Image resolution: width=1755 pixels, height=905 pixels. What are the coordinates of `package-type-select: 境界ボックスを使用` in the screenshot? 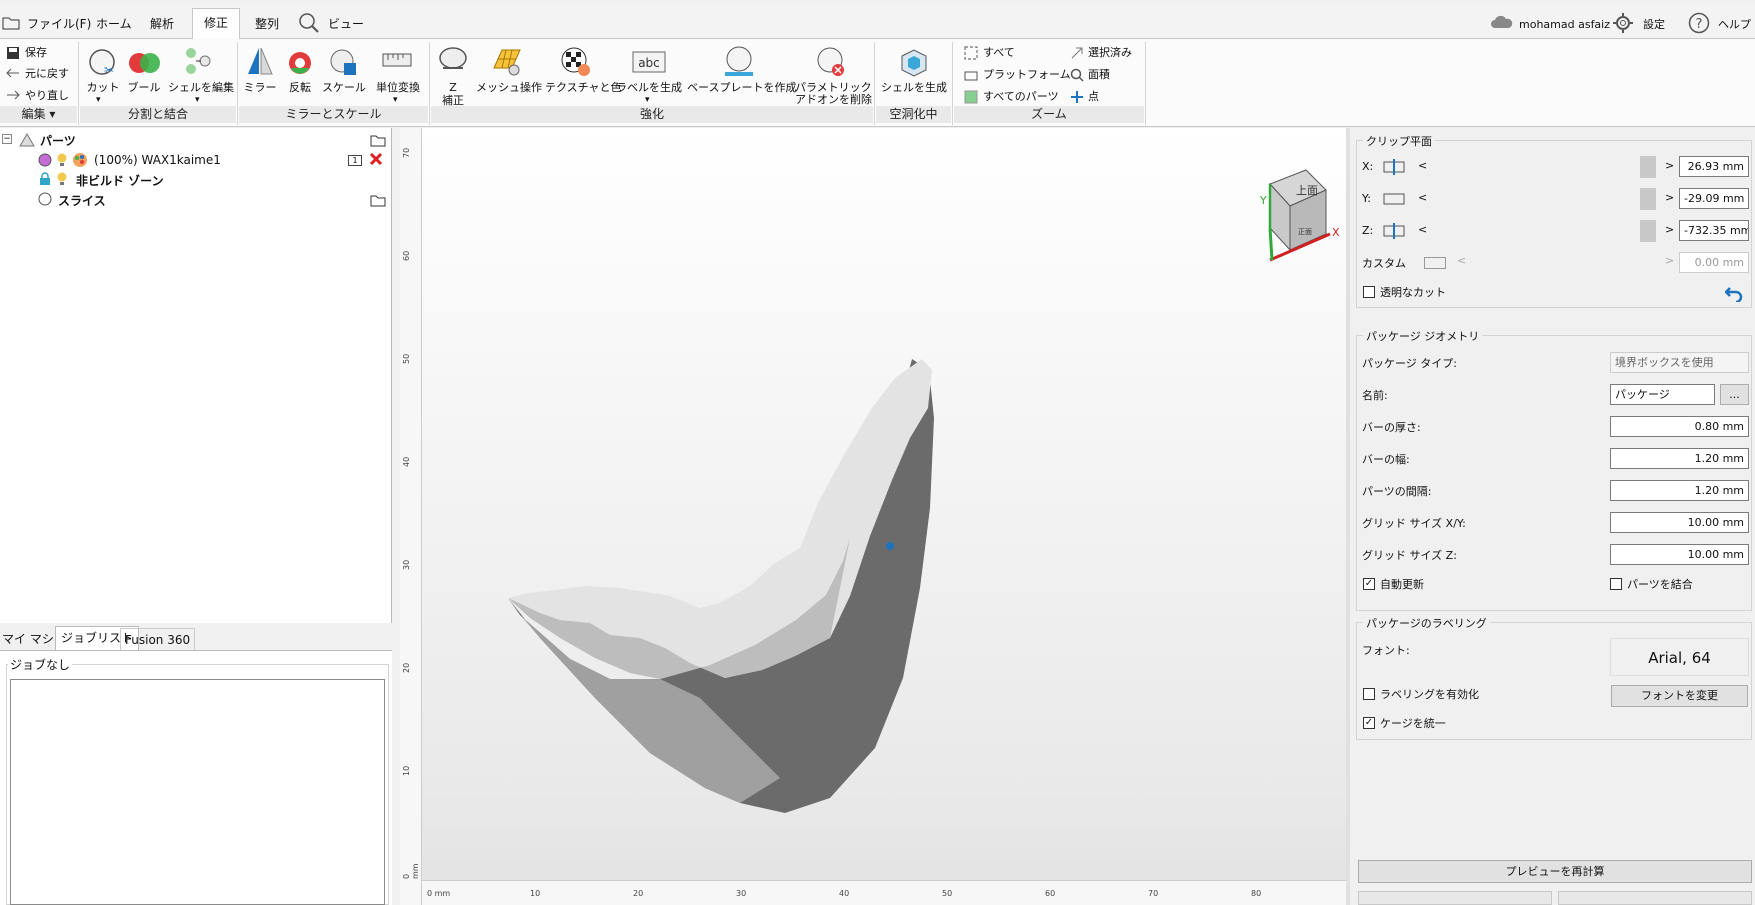 It's located at (1679, 362).